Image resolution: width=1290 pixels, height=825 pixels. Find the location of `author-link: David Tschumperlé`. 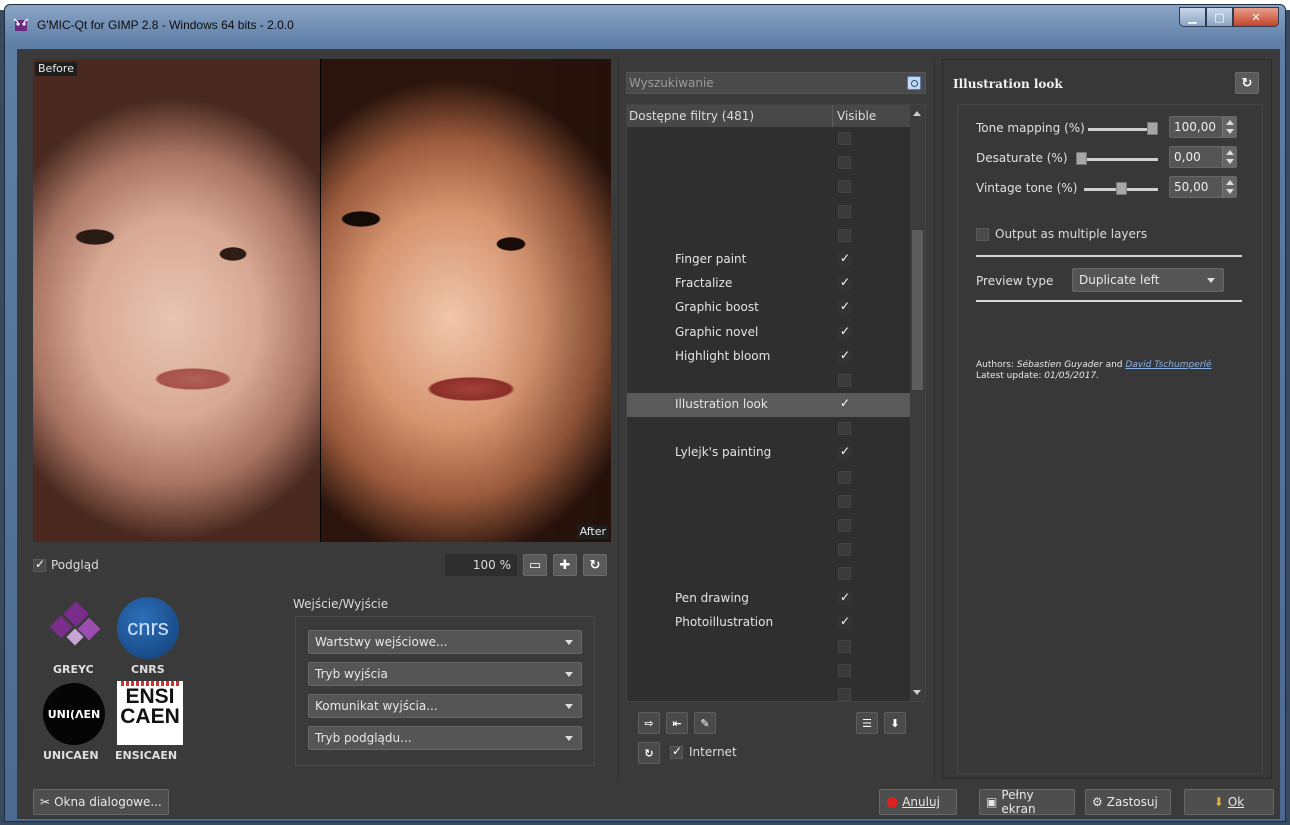

author-link: David Tschumperlé is located at coordinates (1168, 365).